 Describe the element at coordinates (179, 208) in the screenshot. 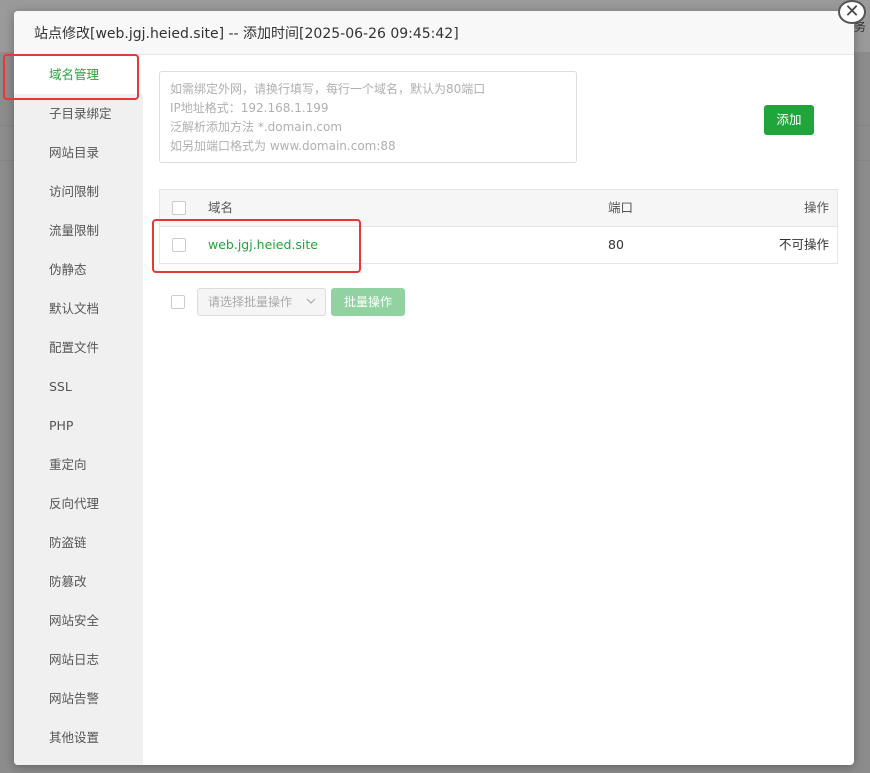

I see `select-all-checkbox` at that location.